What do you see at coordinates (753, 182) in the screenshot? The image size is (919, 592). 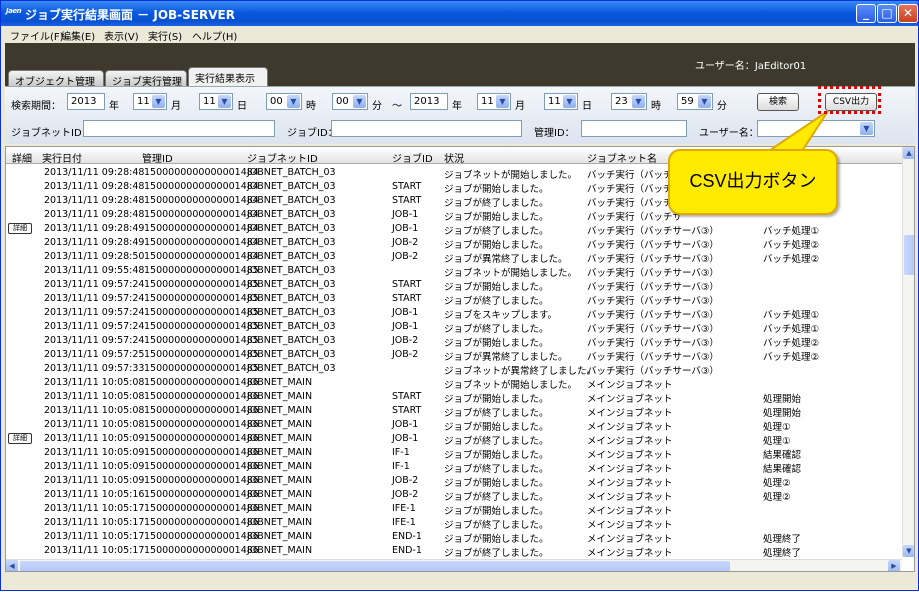 I see `csv-button-callout: CSV出力ボタン` at bounding box center [753, 182].